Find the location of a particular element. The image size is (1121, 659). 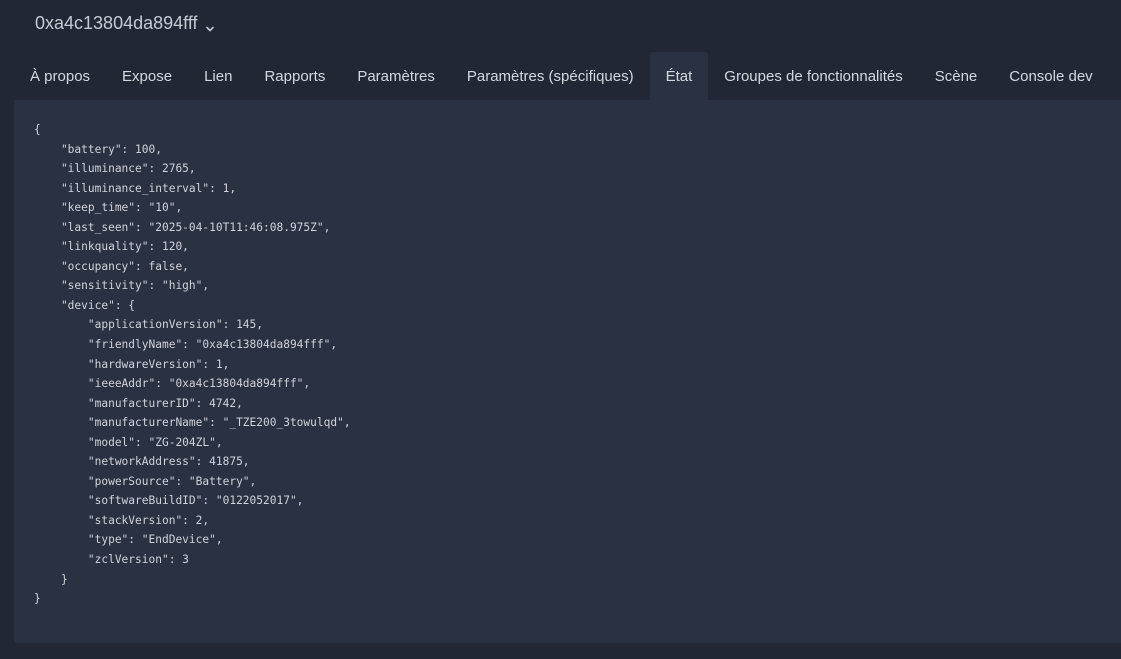

json-line: "powerSource": "Battery", is located at coordinates (145, 481).